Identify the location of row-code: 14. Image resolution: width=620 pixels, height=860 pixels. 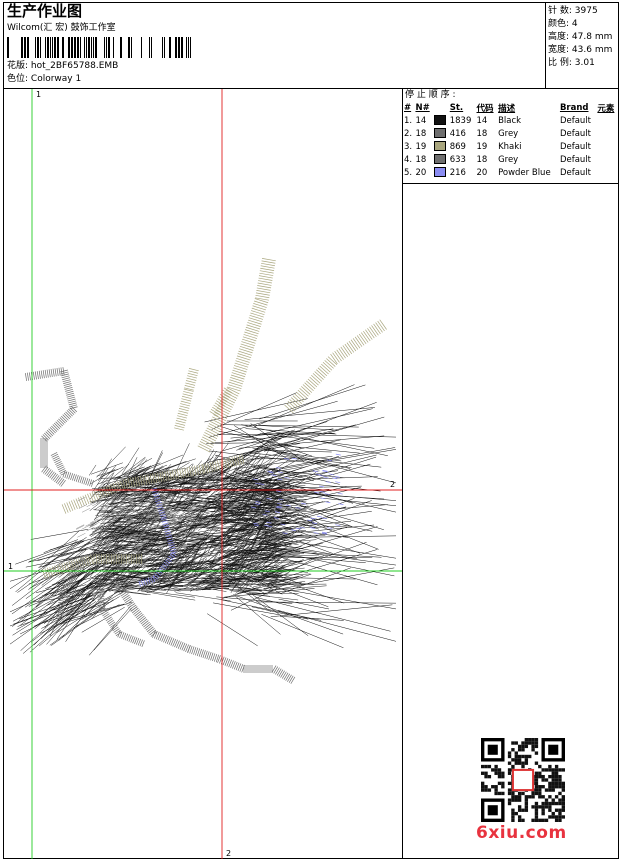
(482, 120).